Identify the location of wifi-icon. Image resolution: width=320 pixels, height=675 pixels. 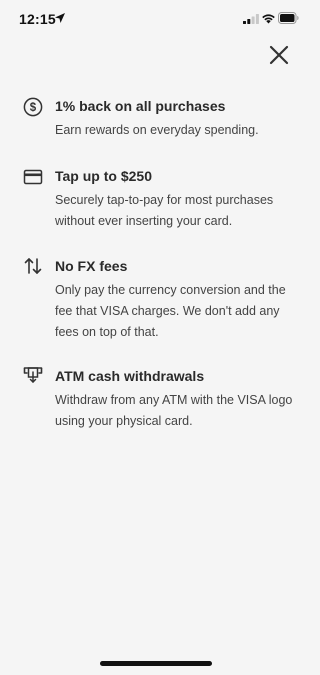
(268, 19).